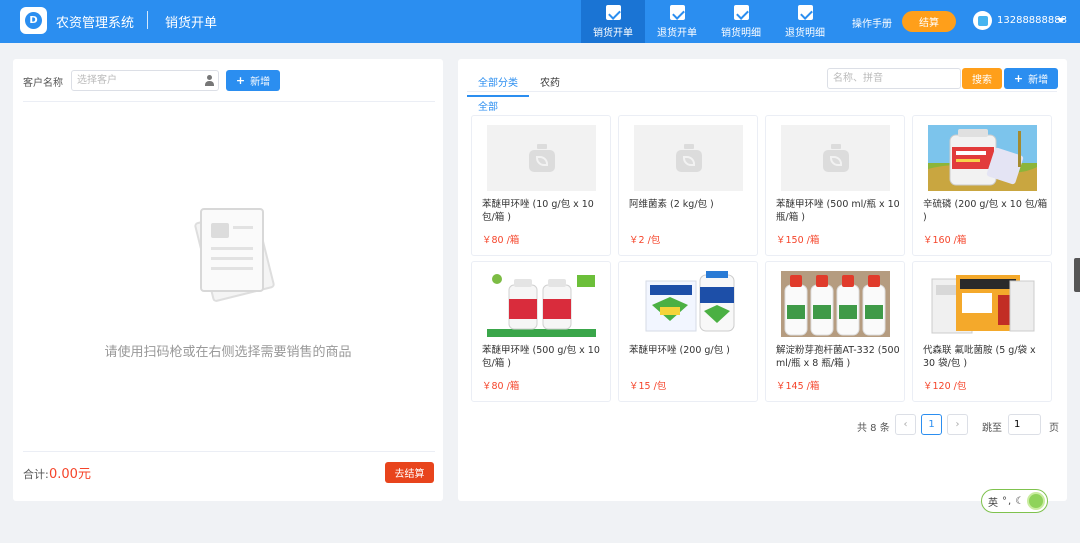 This screenshot has width=1080, height=543. I want to click on tab-all-categories: 全部分类, so click(498, 84).